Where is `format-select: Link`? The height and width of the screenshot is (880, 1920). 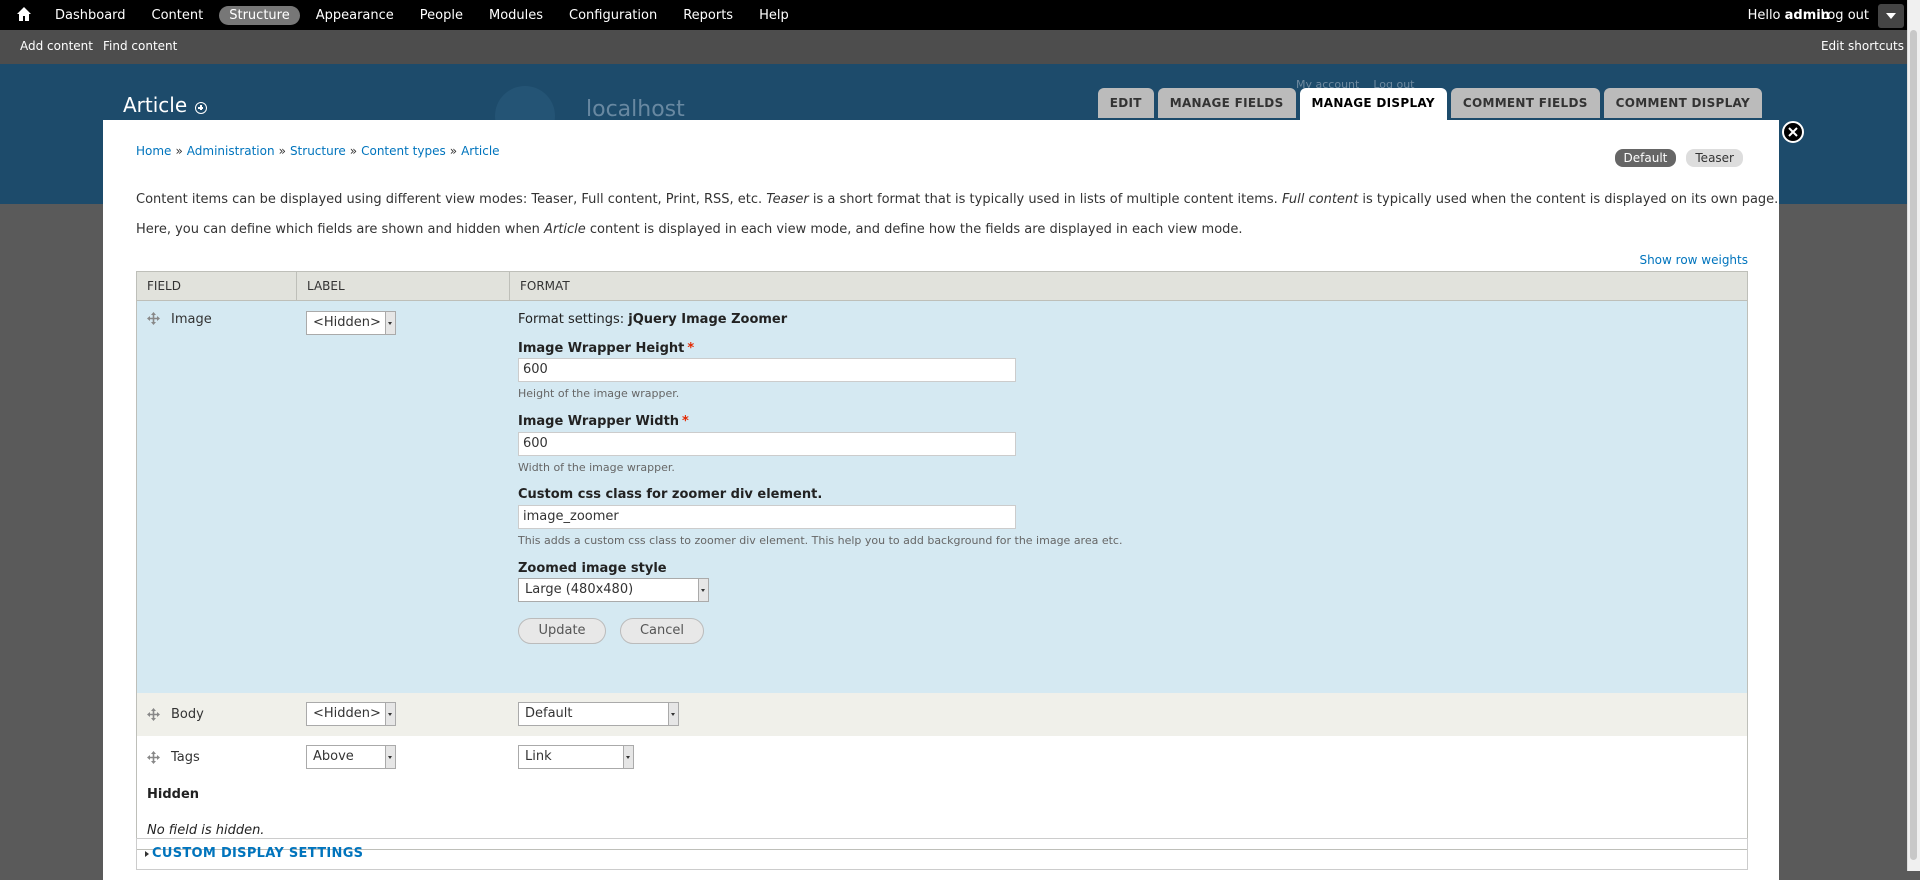 format-select: Link is located at coordinates (576, 757).